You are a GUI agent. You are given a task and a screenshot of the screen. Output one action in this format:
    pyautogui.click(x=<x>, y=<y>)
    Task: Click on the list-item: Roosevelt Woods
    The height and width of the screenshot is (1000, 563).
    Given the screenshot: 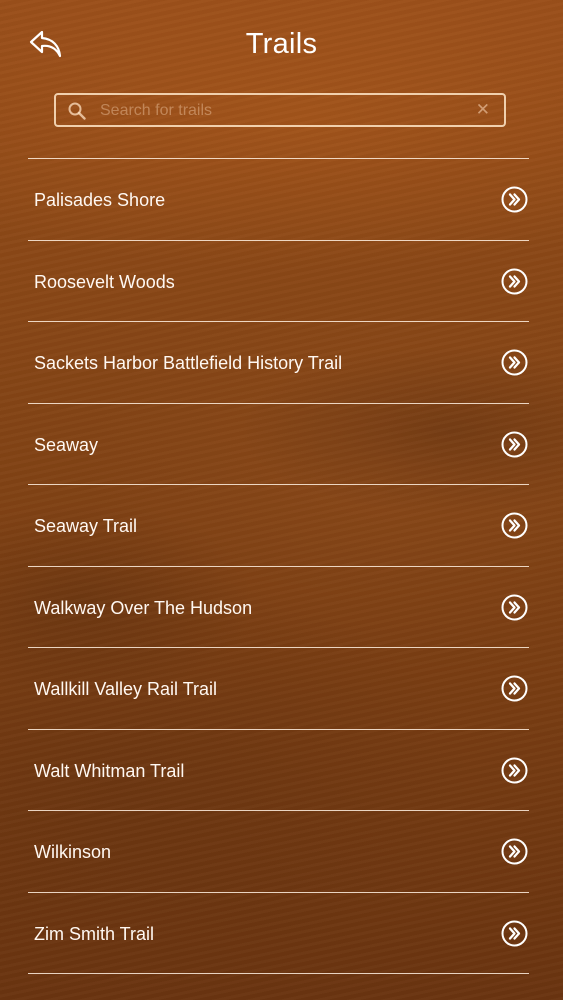 What is the action you would take?
    pyautogui.click(x=278, y=281)
    